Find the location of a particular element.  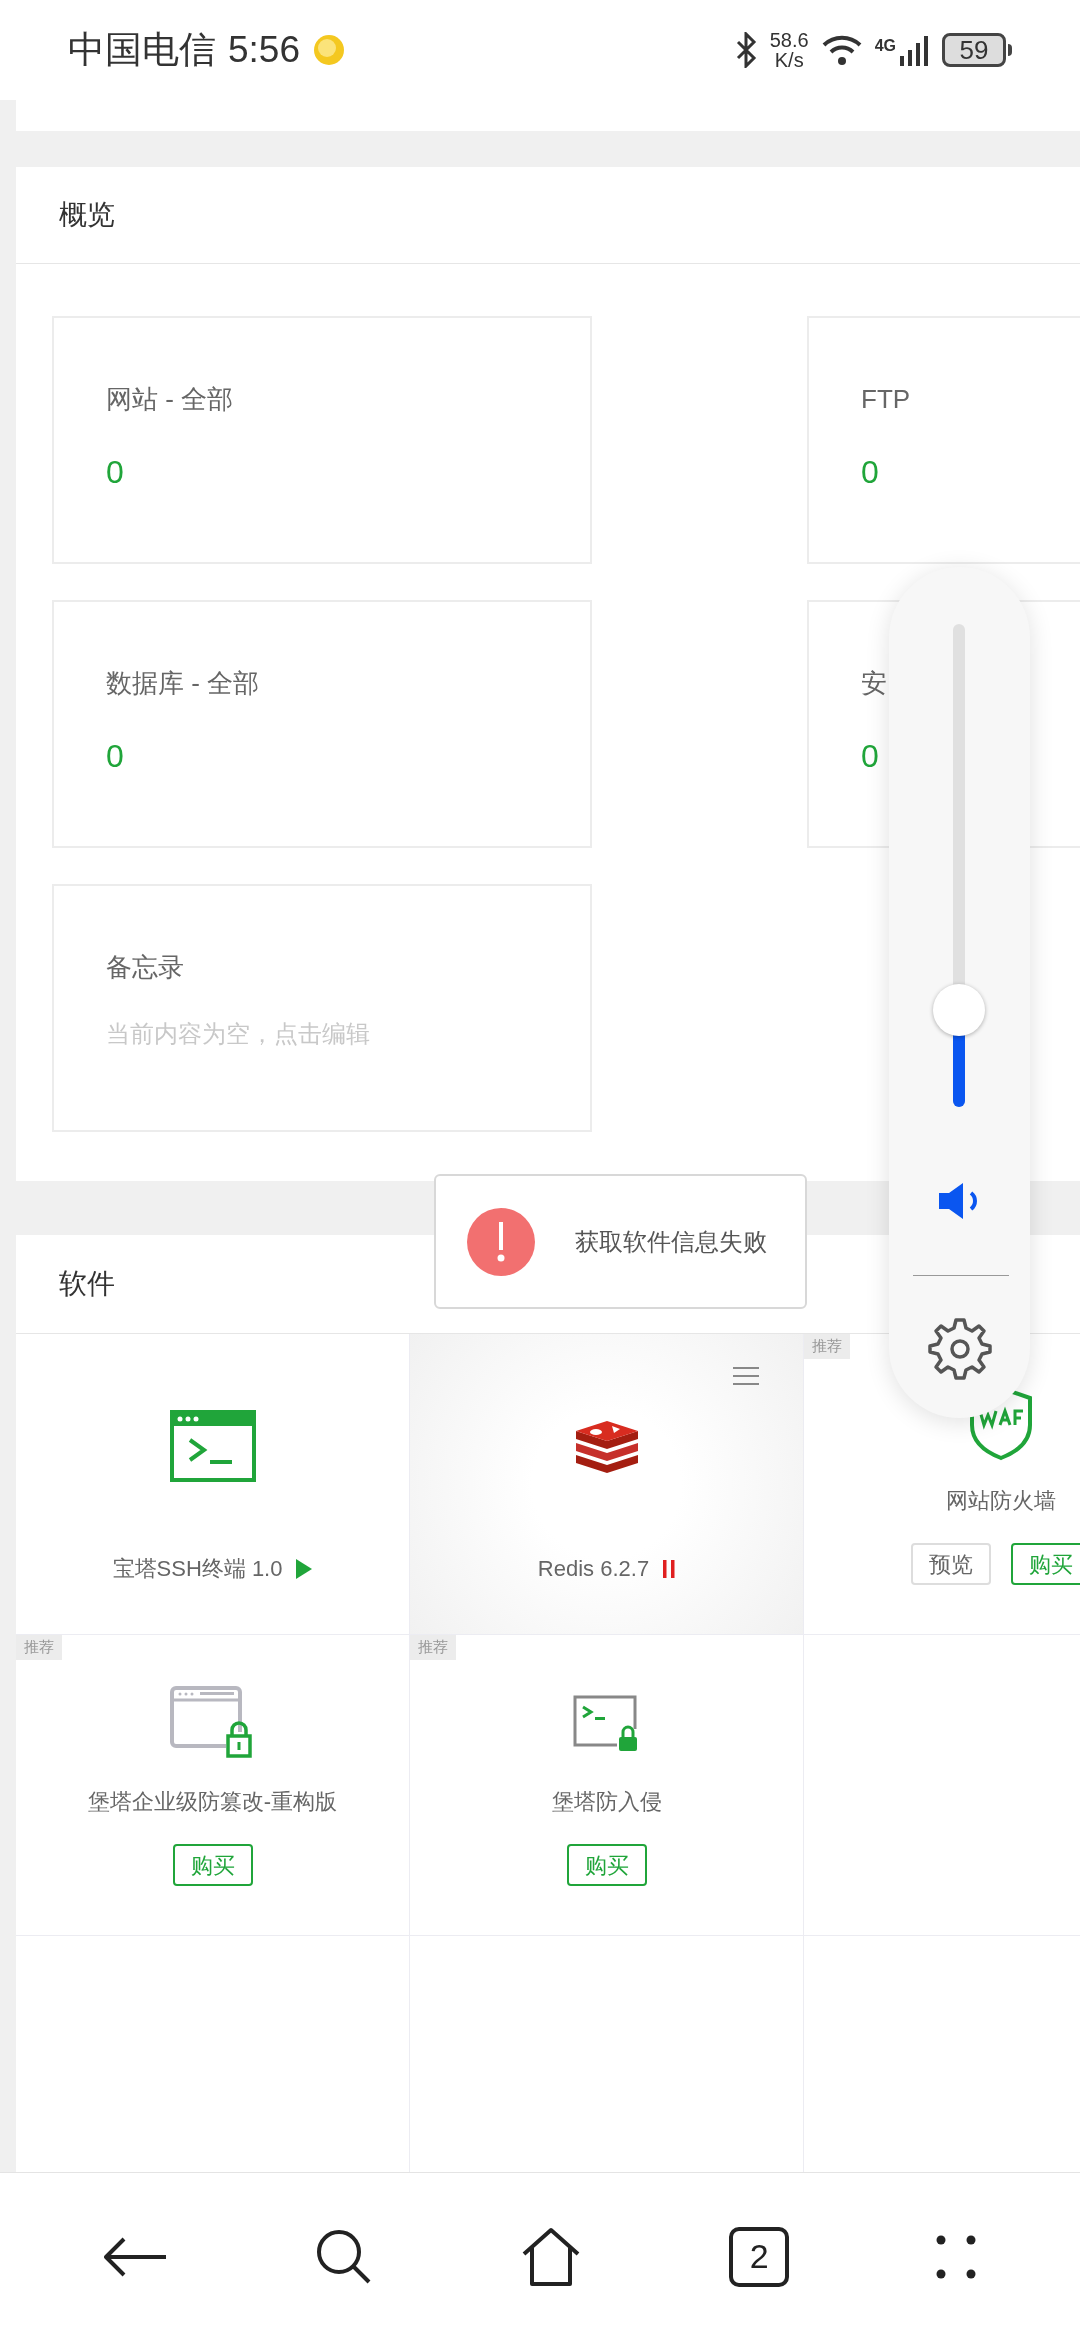

slider-thumb is located at coordinates (959, 1010).